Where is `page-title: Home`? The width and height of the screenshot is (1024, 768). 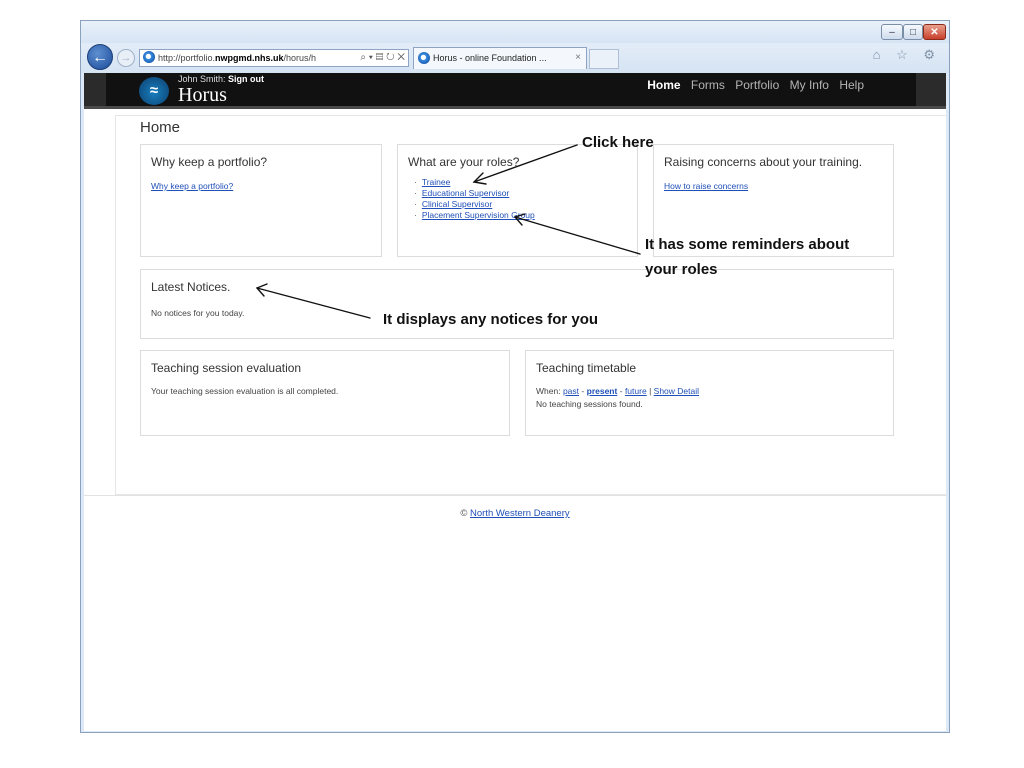 page-title: Home is located at coordinates (160, 127).